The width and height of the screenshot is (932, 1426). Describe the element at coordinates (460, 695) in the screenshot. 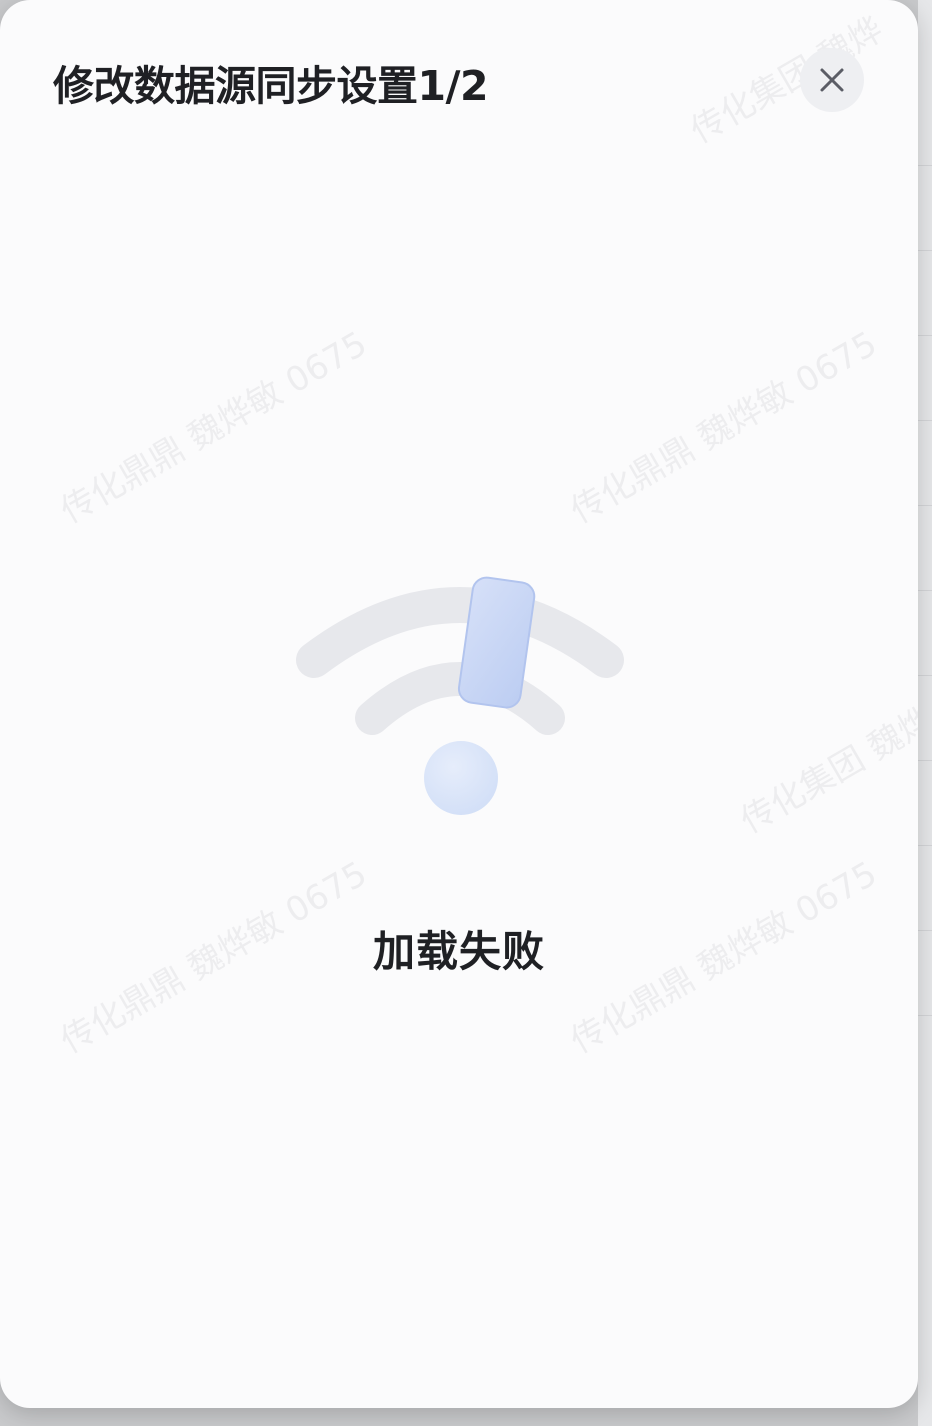

I see `wifi-error-icon` at that location.